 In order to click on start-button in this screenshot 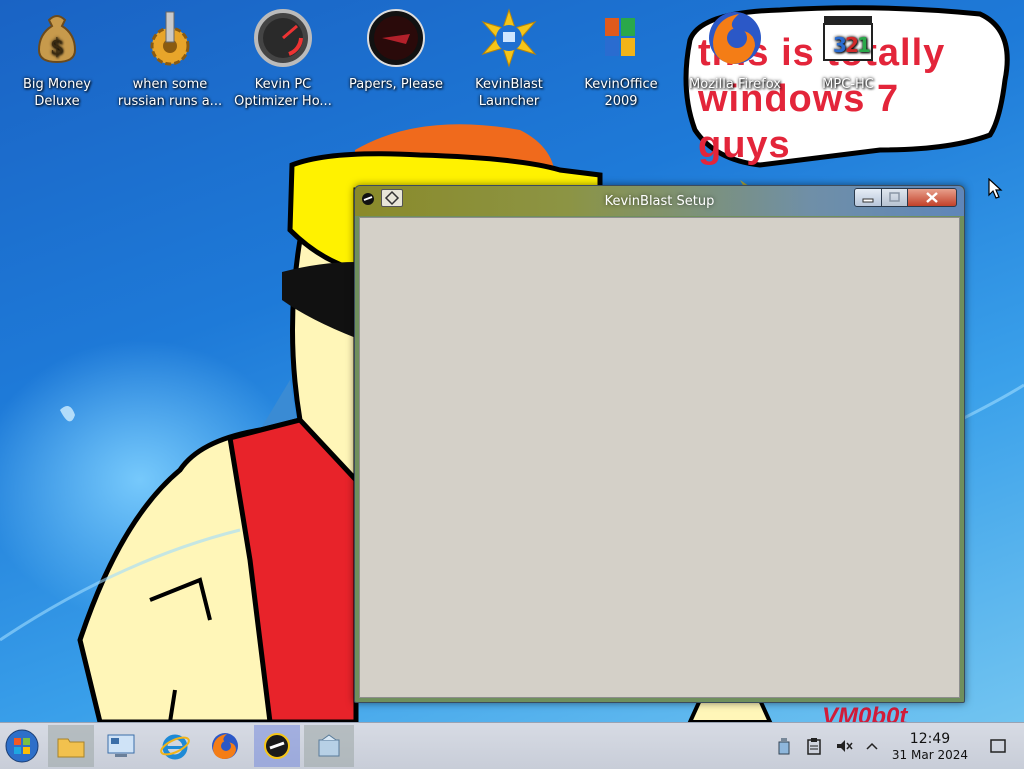, I will do `click(22, 746)`.